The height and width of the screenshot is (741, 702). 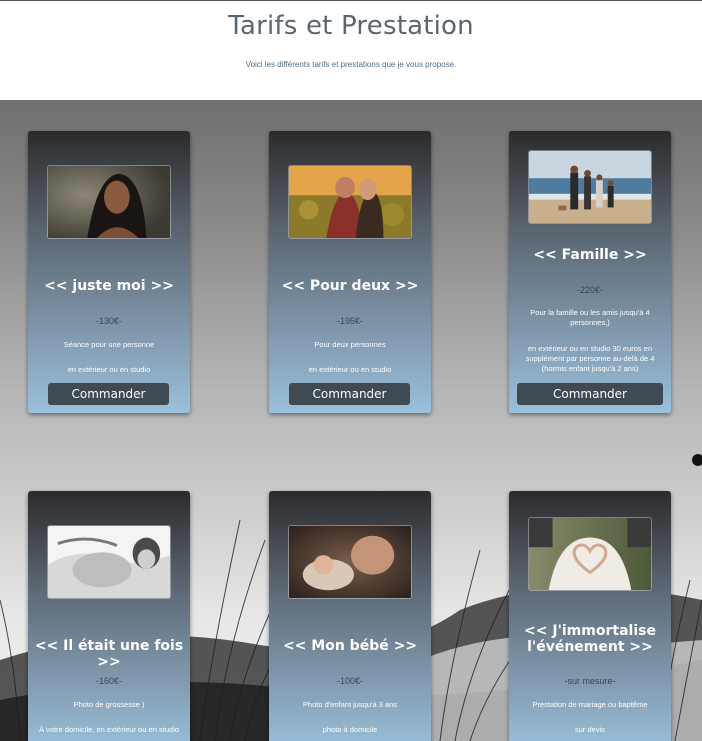 I want to click on card-description-2: photo à domicile, so click(x=350, y=729).